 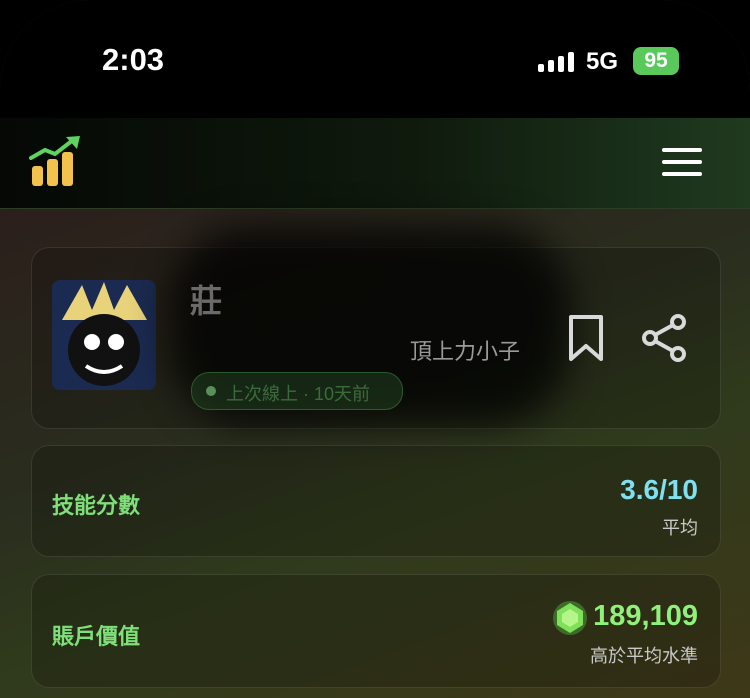 I want to click on status-time: 2:03, so click(x=133, y=59).